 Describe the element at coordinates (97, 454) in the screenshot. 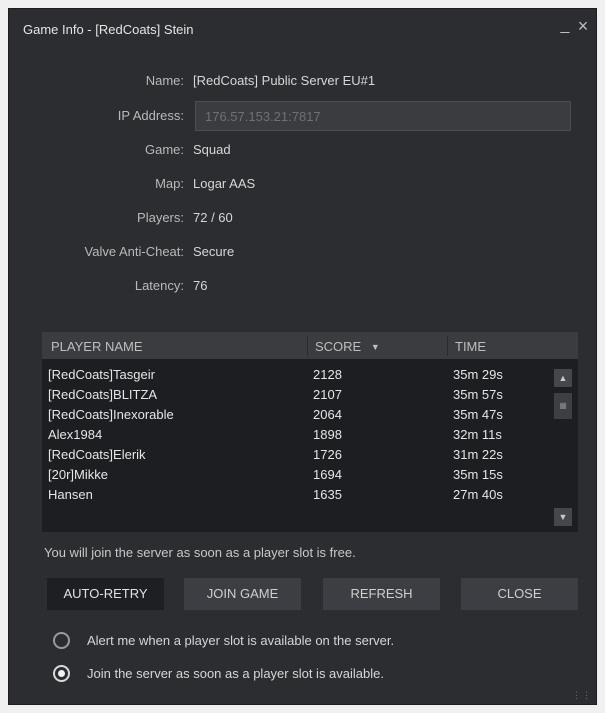

I see `player-name-cell: [RedCoats]Elerik` at that location.